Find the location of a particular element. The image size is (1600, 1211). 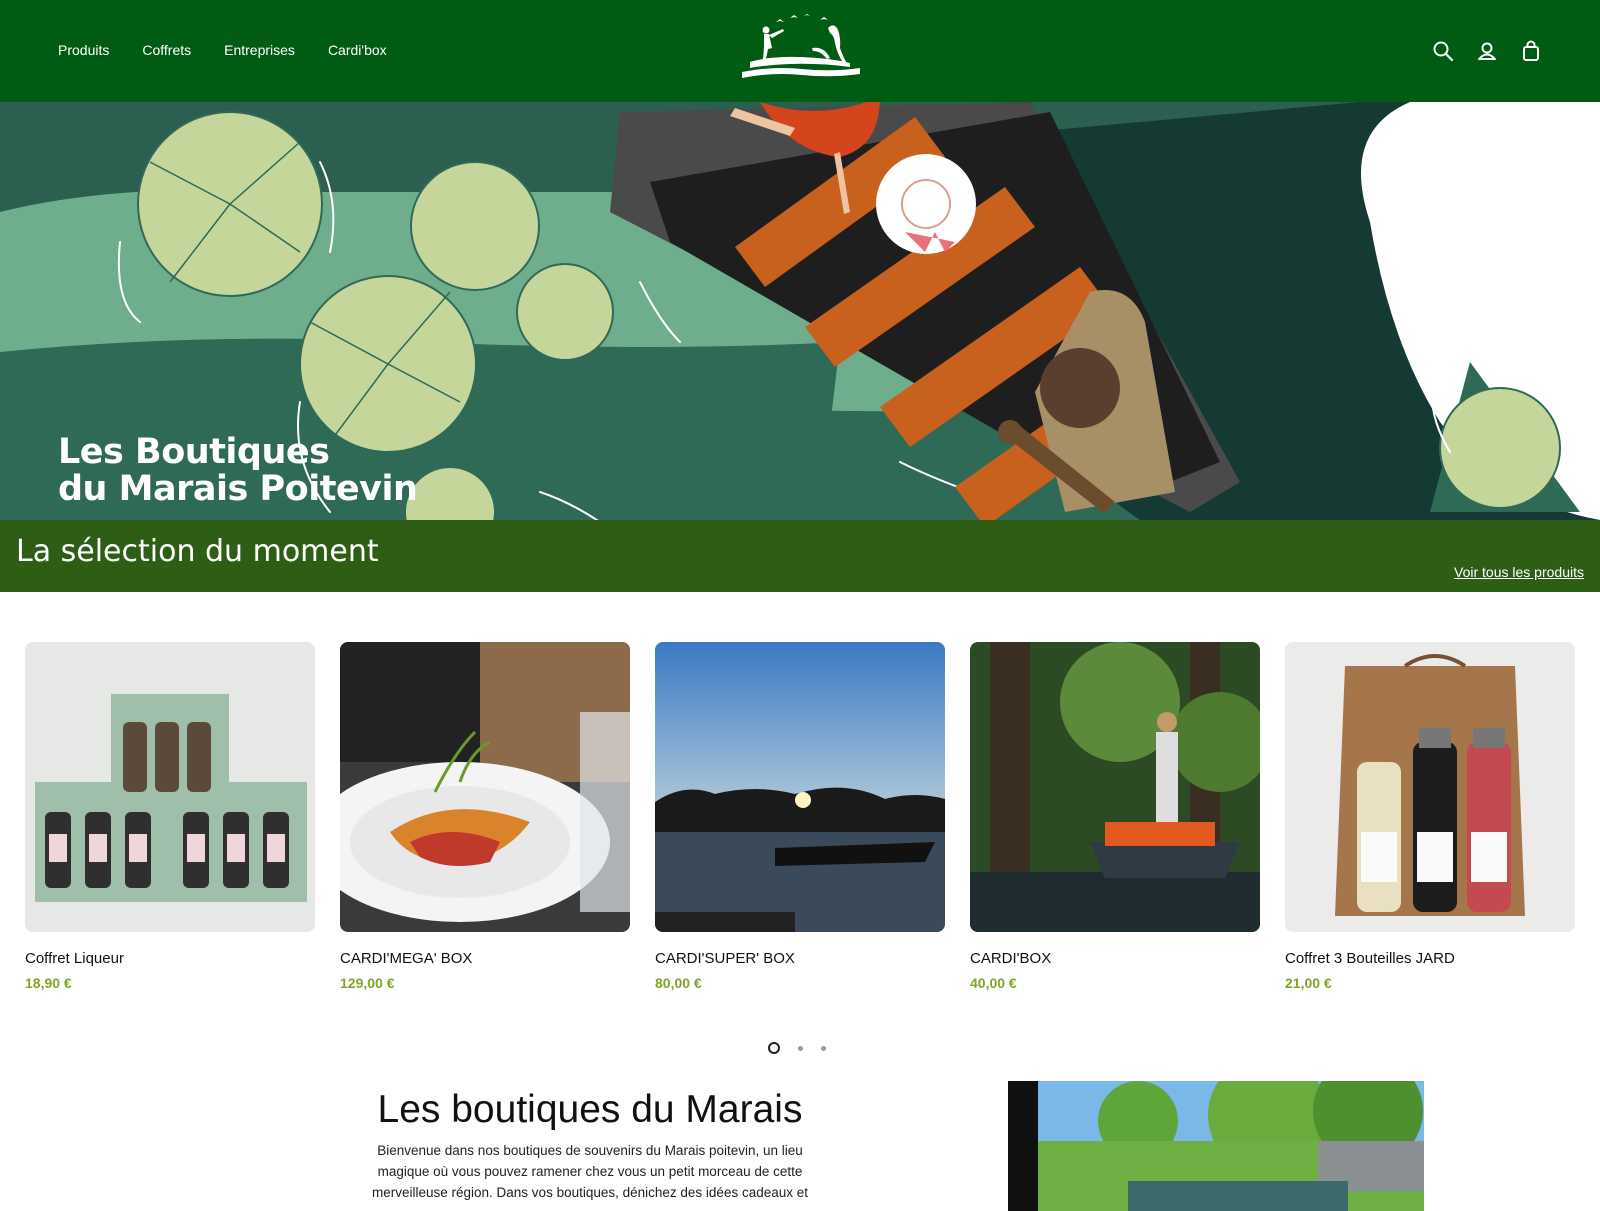

product-price: 80,00 € is located at coordinates (678, 983).